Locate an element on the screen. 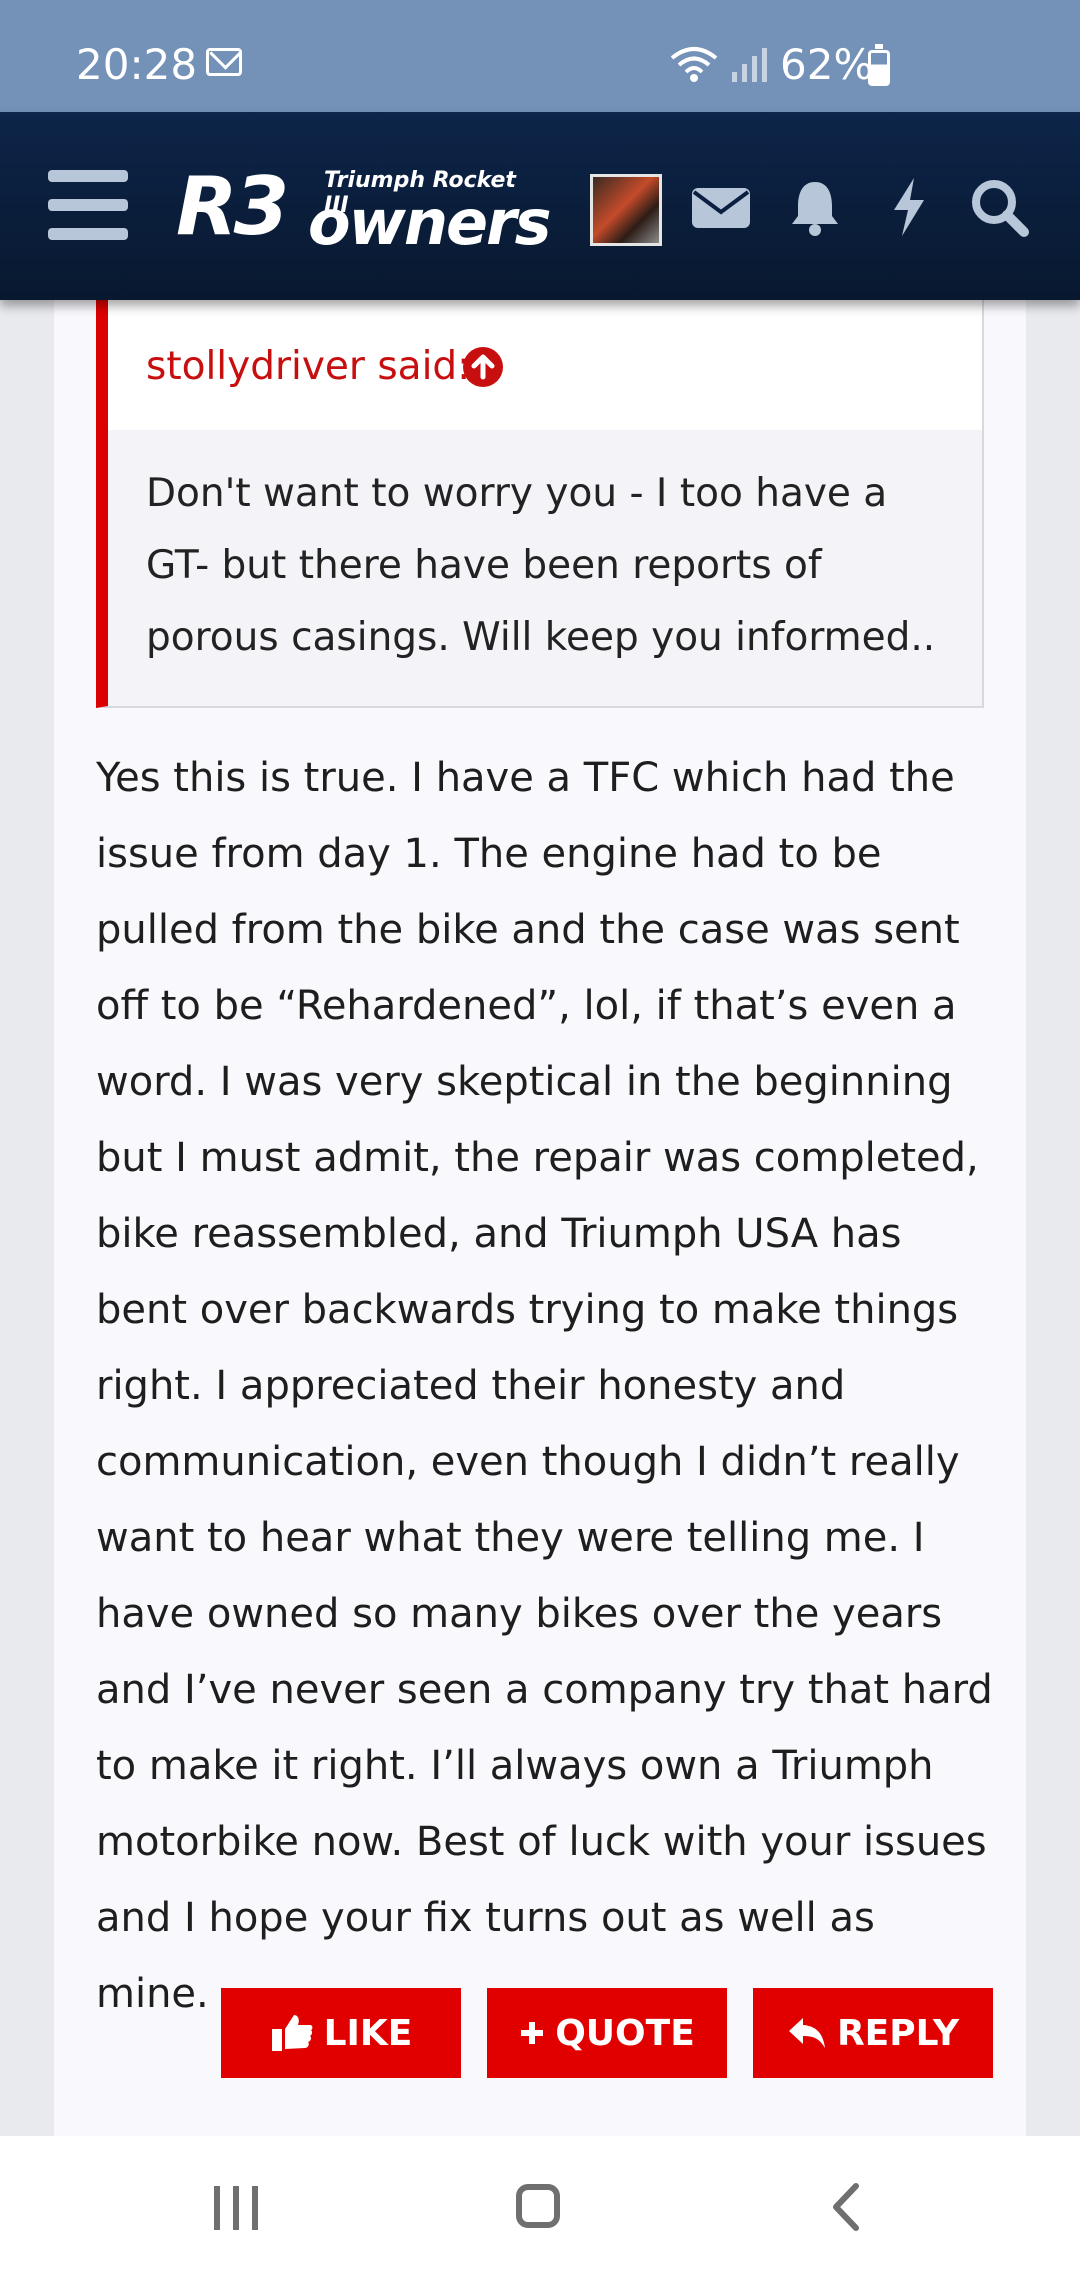  menu-icon is located at coordinates (88, 205).